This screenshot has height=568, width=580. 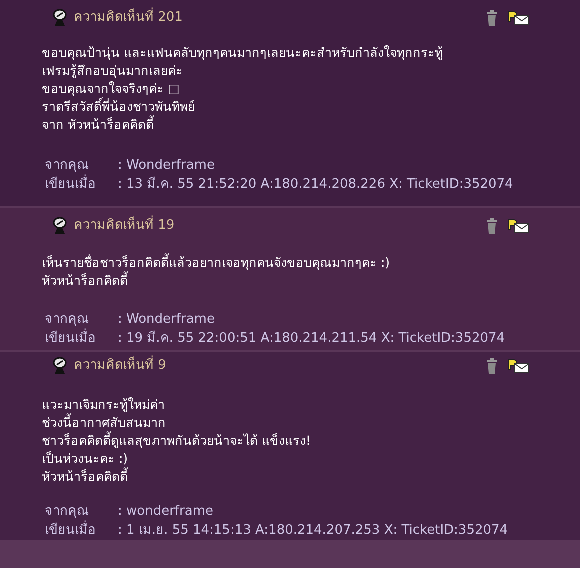 I want to click on posted-info: : 13 มี.ค. 55 21:52:20 A:180.214.208.226 X: TicketID:352074, so click(x=316, y=185).